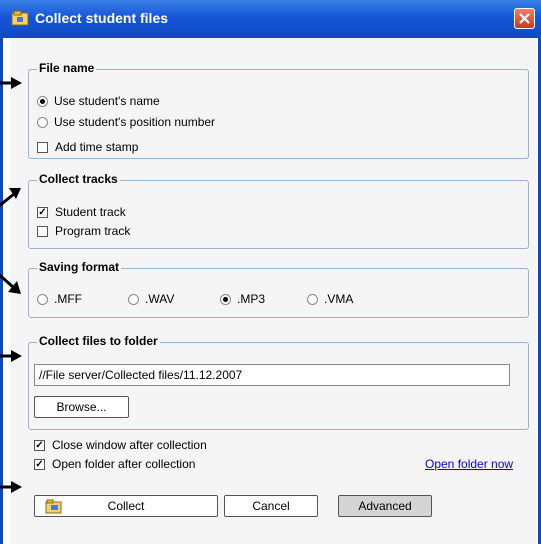  What do you see at coordinates (251, 299) in the screenshot?
I see `format-mp3-label: .MP3` at bounding box center [251, 299].